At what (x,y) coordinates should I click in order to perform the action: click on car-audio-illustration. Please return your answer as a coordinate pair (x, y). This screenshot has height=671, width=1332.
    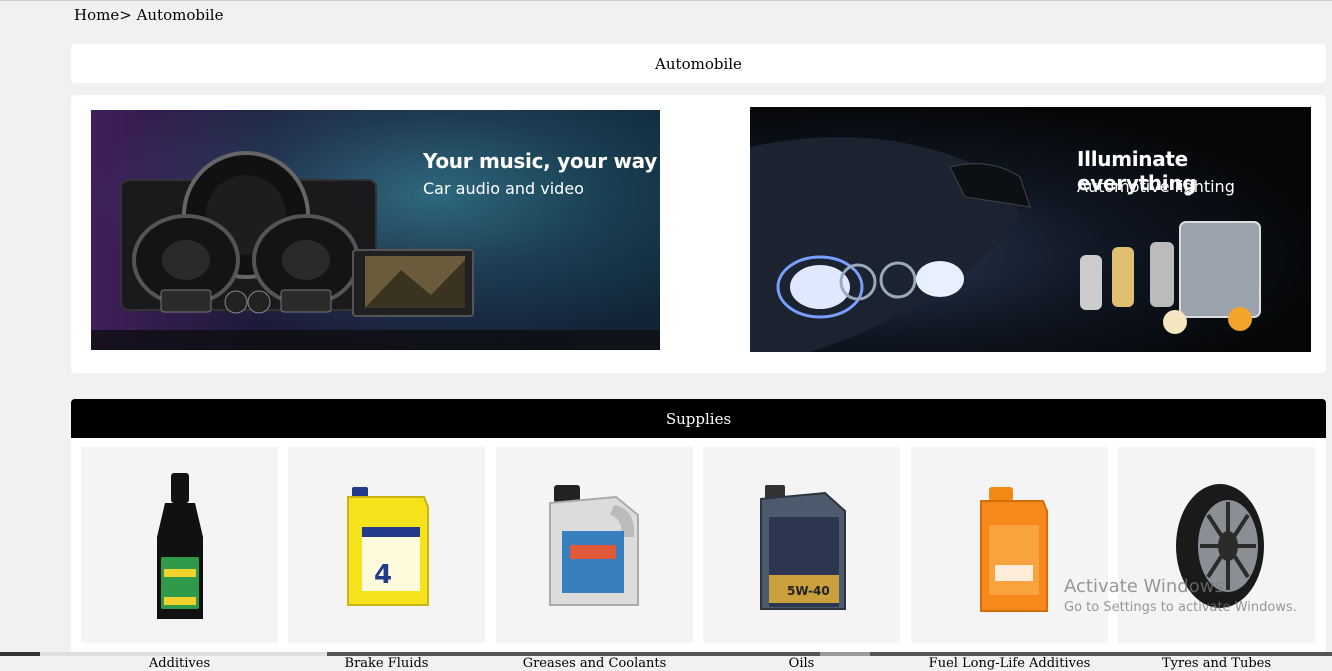
    Looking at the image, I should click on (375, 250).